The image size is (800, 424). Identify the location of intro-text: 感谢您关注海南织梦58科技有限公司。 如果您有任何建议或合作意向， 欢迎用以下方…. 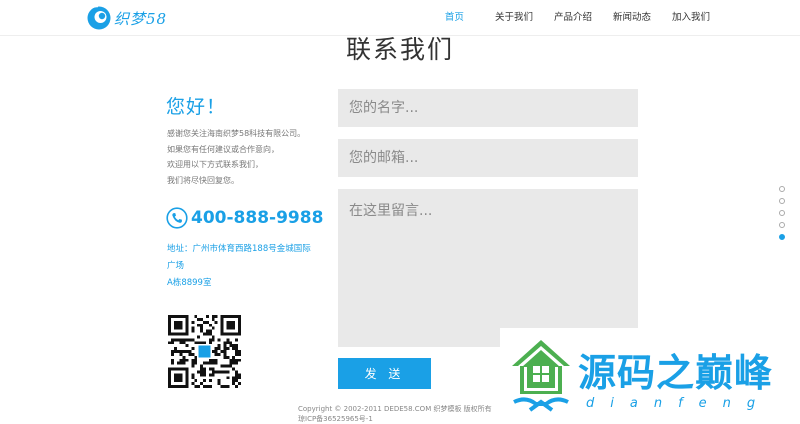
(252, 157).